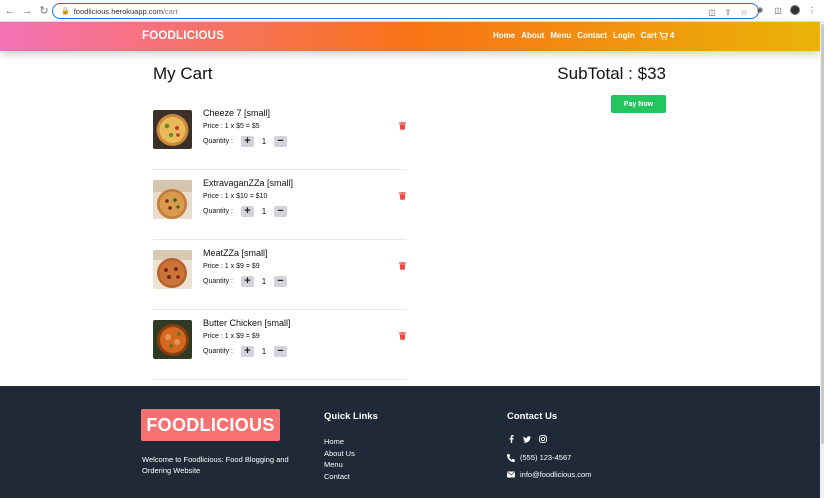  Describe the element at coordinates (170, 11) in the screenshot. I see `url-path: /cart` at that location.